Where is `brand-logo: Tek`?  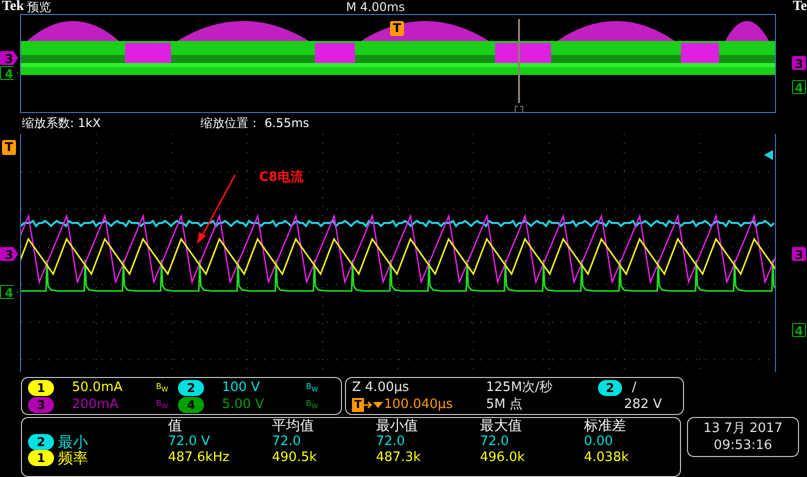 brand-logo: Tek is located at coordinates (13, 7).